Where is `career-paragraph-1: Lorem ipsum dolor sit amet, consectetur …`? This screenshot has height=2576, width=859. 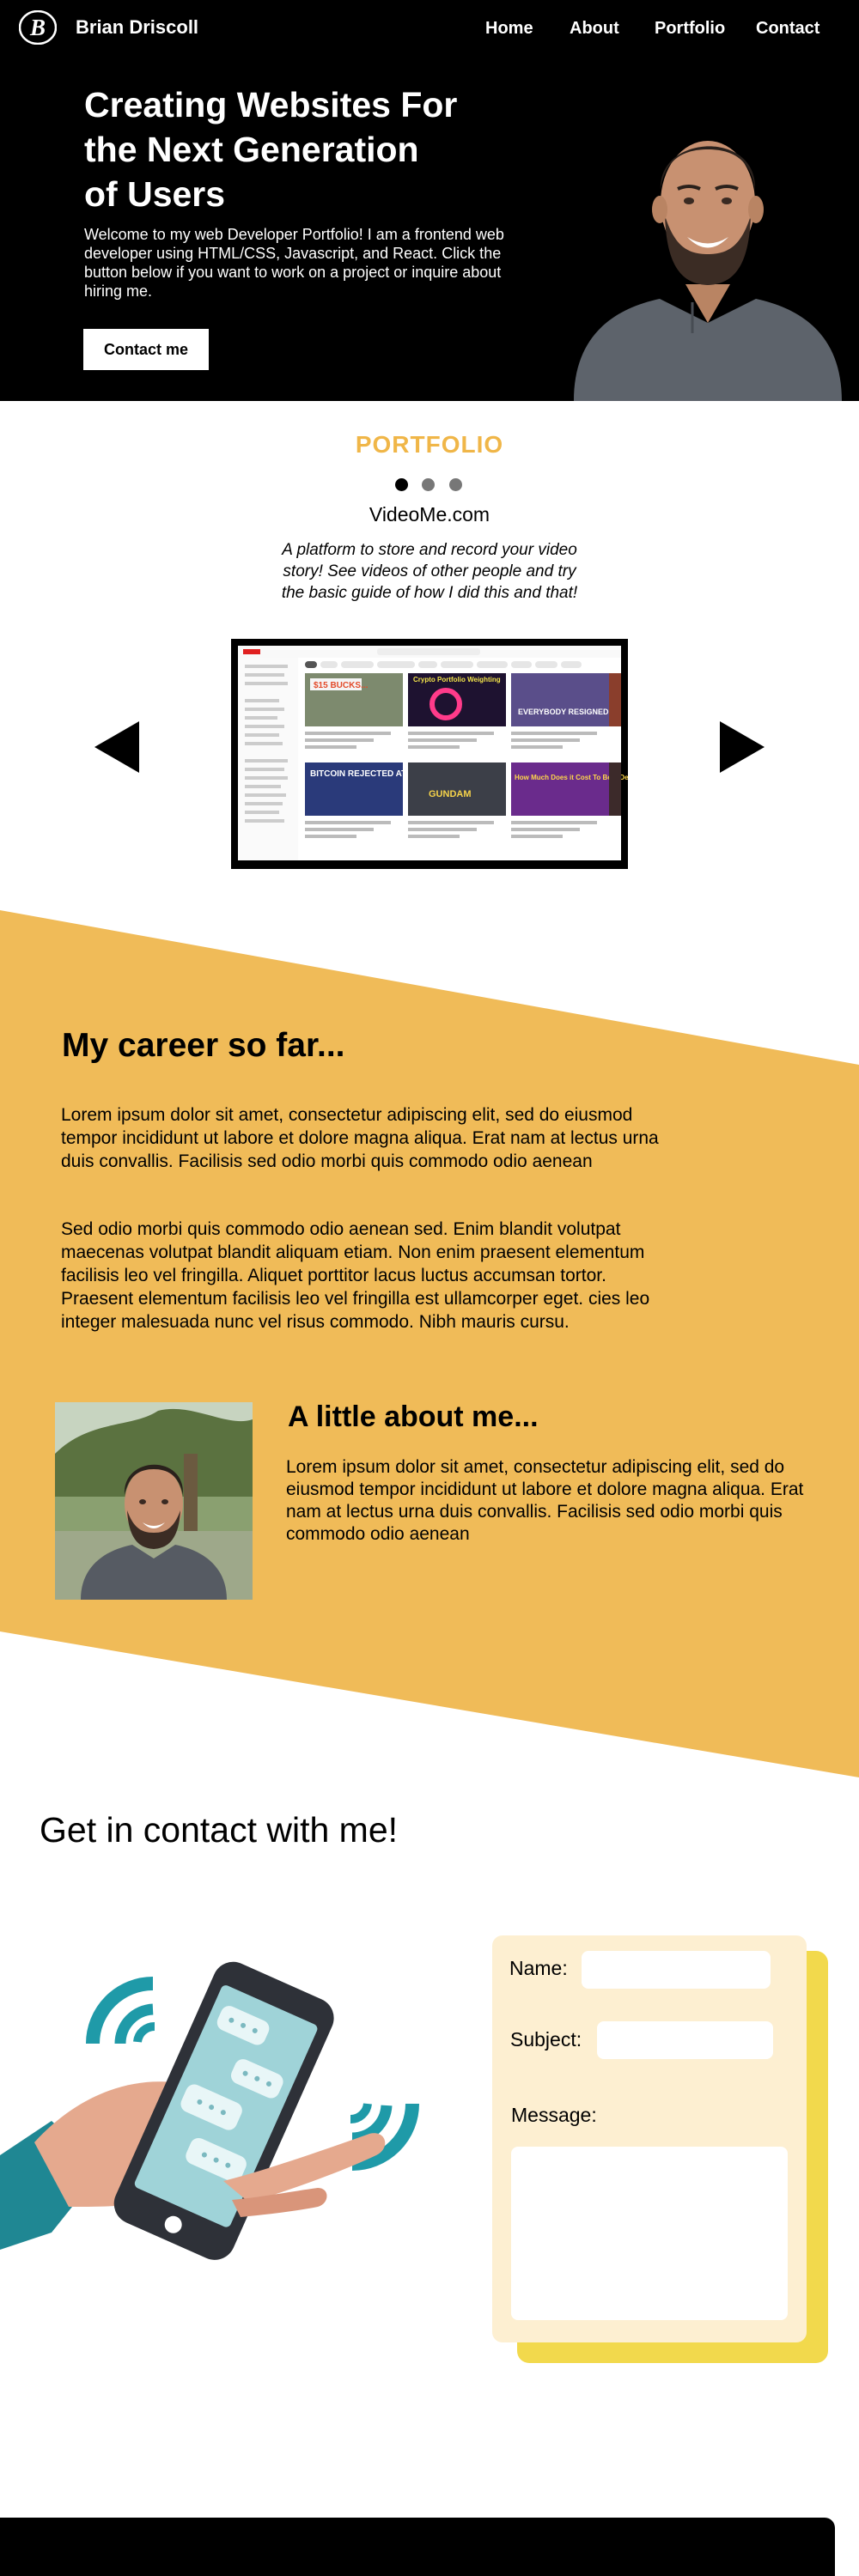 career-paragraph-1: Lorem ipsum dolor sit amet, consectetur … is located at coordinates (360, 1138).